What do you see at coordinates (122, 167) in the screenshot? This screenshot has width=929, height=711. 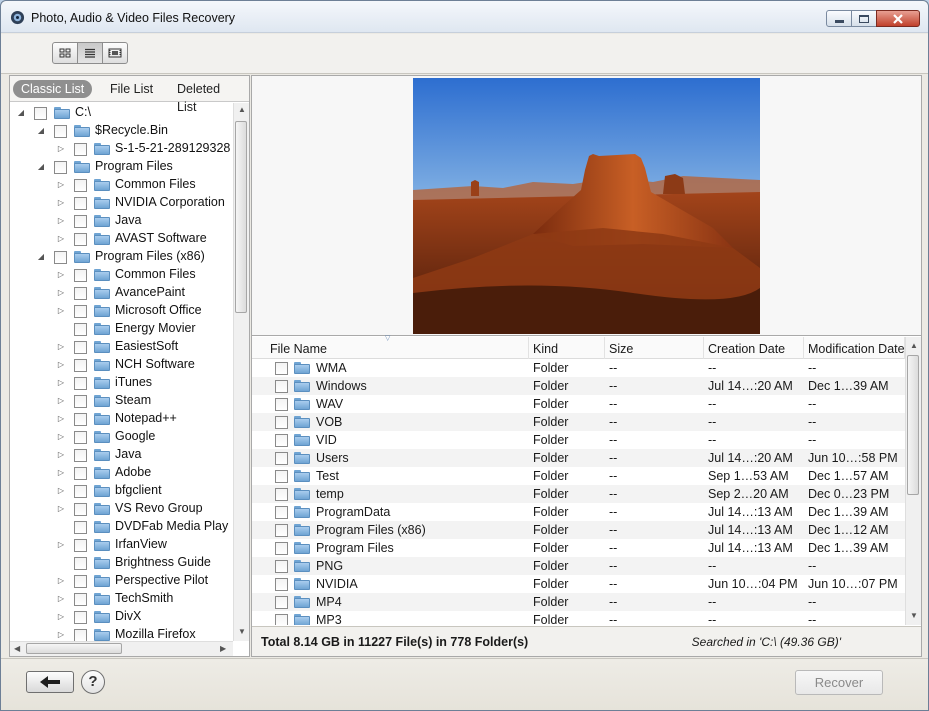 I see `tree-node: ◢ Program Files` at bounding box center [122, 167].